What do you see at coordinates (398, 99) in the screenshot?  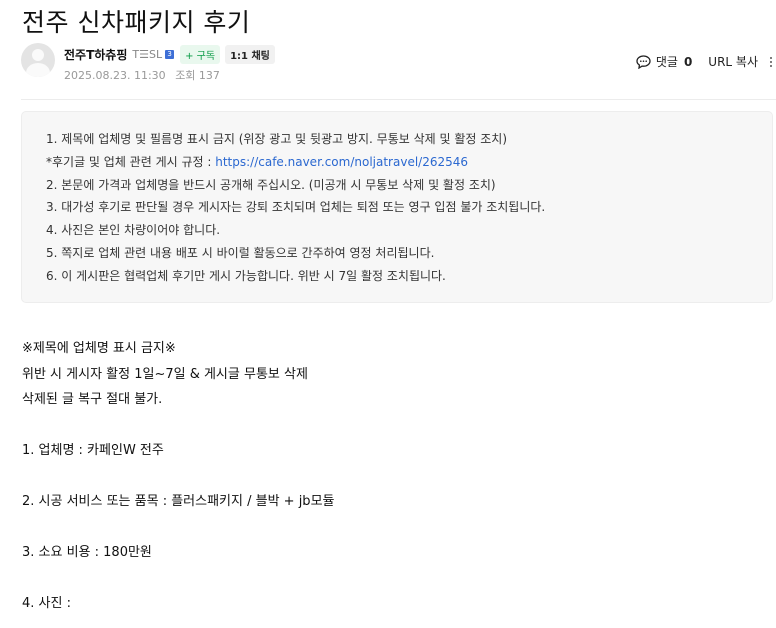 I see `header-divider` at bounding box center [398, 99].